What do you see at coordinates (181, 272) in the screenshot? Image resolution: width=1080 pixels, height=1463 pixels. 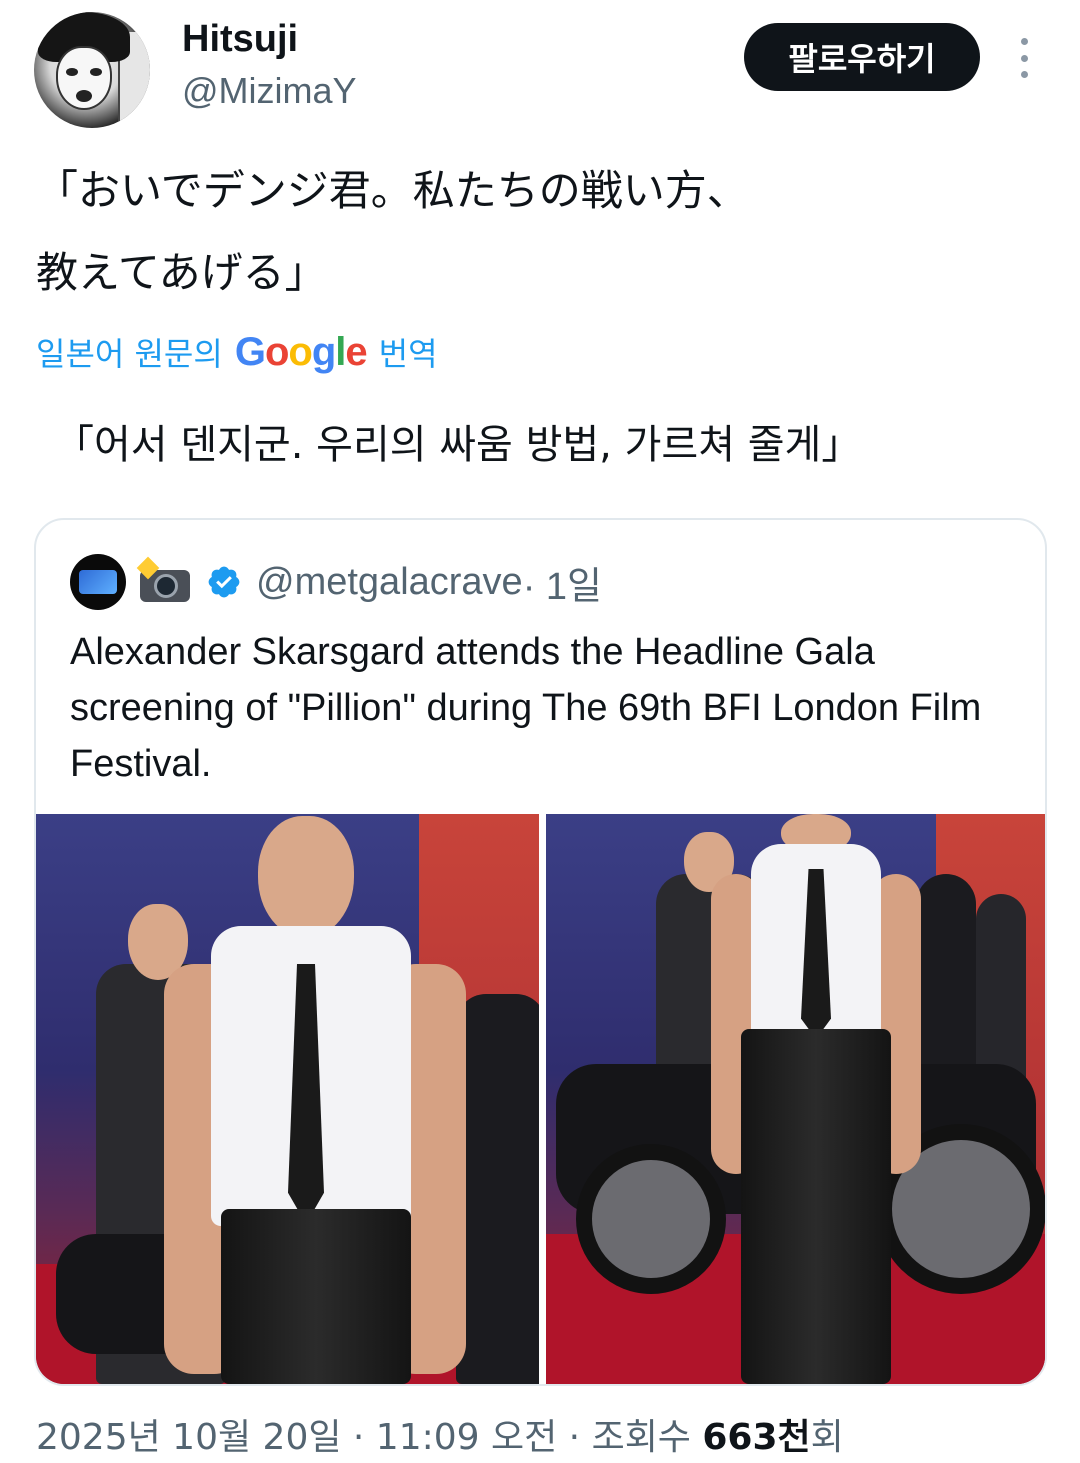 I see `tweet-line-2: 教えてあげる」` at bounding box center [181, 272].